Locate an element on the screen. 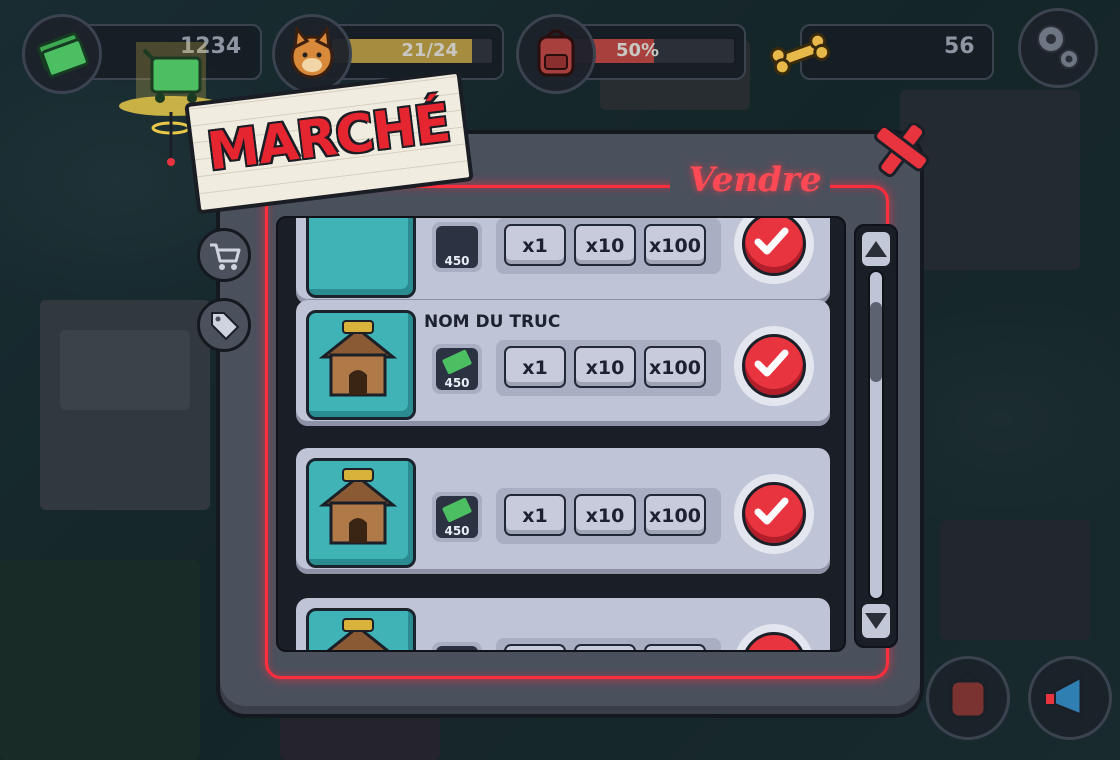 This screenshot has height=760, width=1120. arrow-down-icon is located at coordinates (876, 621).